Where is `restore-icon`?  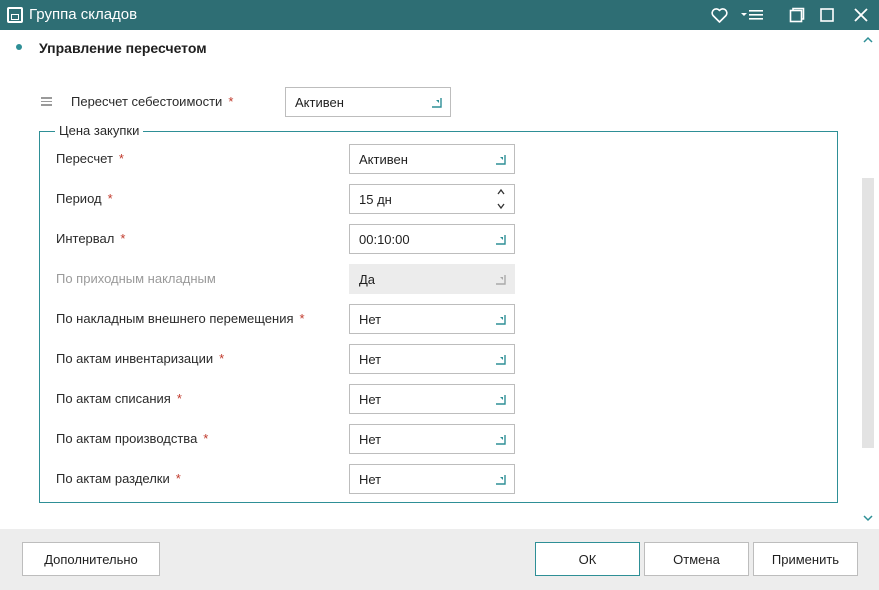 restore-icon is located at coordinates (797, 15).